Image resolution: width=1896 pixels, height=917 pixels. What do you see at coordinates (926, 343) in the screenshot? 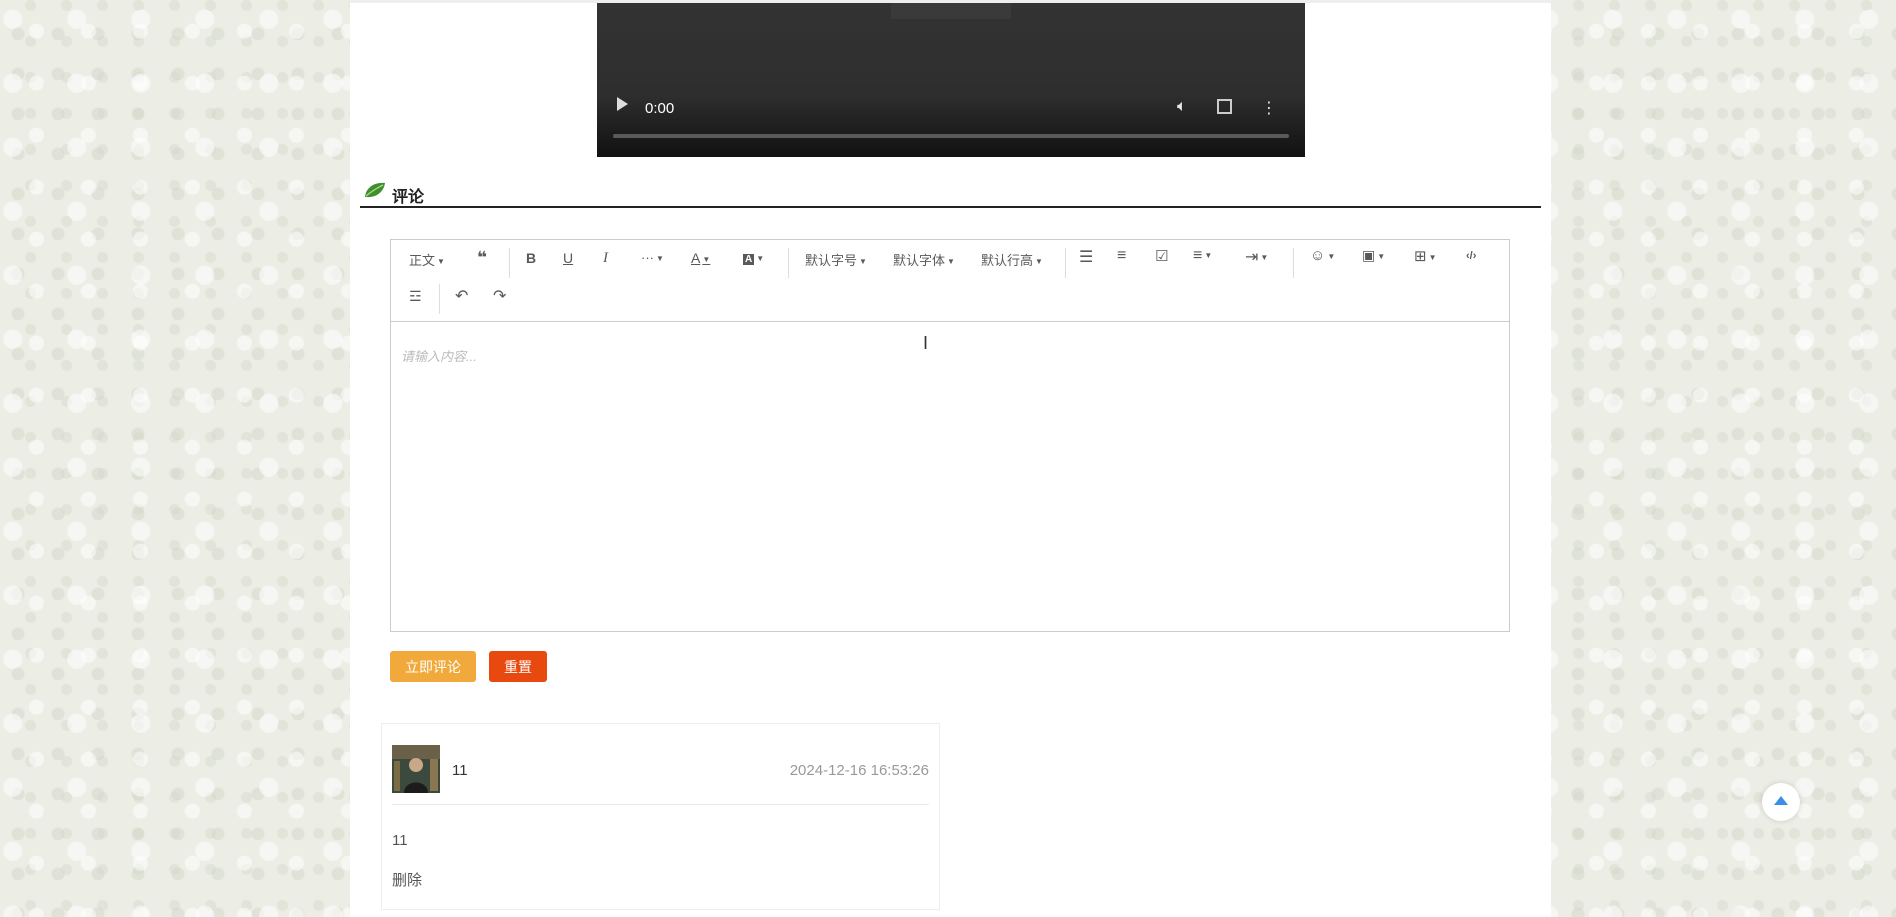
I see `text-cursor-icon: I` at bounding box center [926, 343].